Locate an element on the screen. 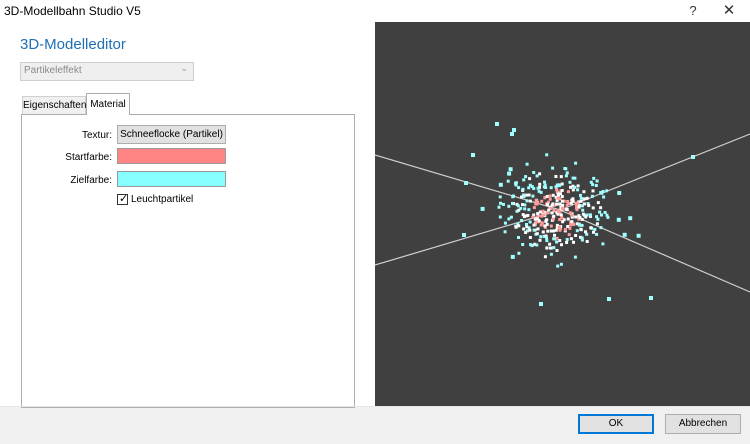  close-icon: ✕ is located at coordinates (729, 11).